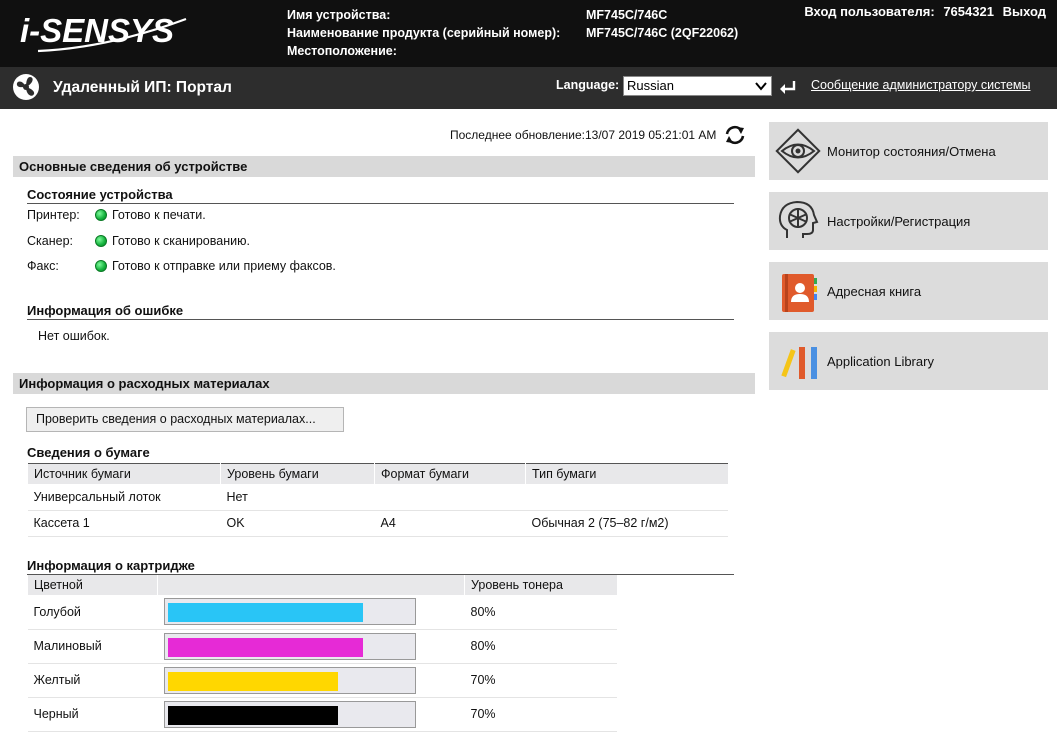 The width and height of the screenshot is (1057, 734). Describe the element at coordinates (384, 166) in the screenshot. I see `basic-info-section-header: Основные сведения об устройстве` at that location.